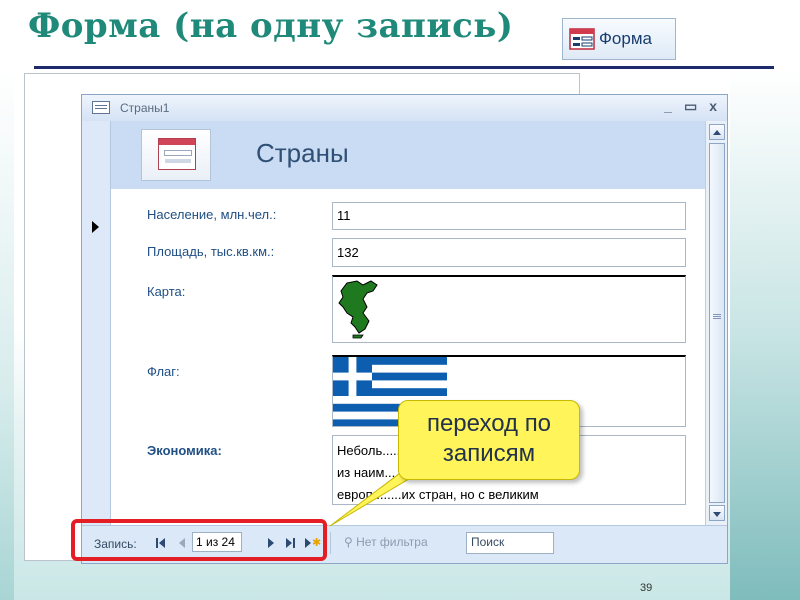 The height and width of the screenshot is (600, 800). Describe the element at coordinates (163, 371) in the screenshot. I see `flag-label: Флаг:` at that location.